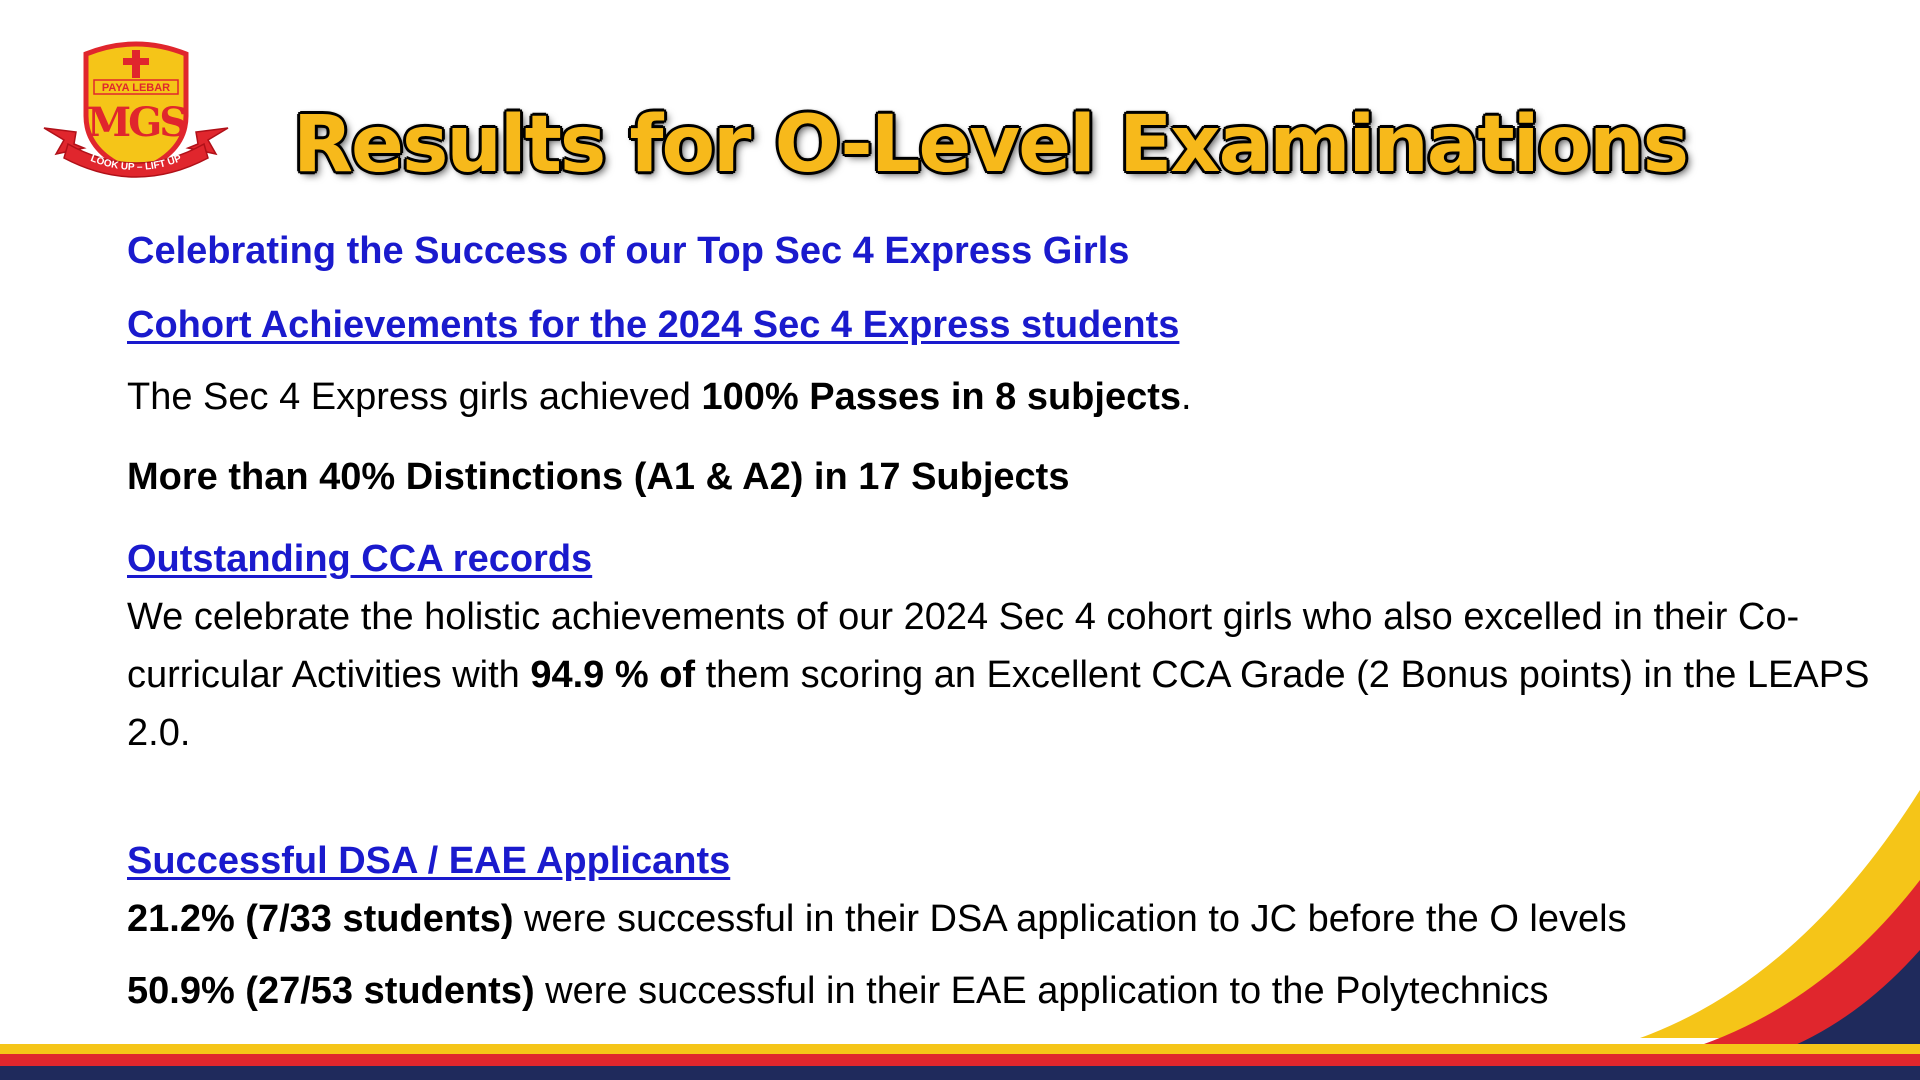 This screenshot has width=1920, height=1080. Describe the element at coordinates (331, 991) in the screenshot. I see `dsa-line-2-bold: 50.9% (27/53 students)` at that location.